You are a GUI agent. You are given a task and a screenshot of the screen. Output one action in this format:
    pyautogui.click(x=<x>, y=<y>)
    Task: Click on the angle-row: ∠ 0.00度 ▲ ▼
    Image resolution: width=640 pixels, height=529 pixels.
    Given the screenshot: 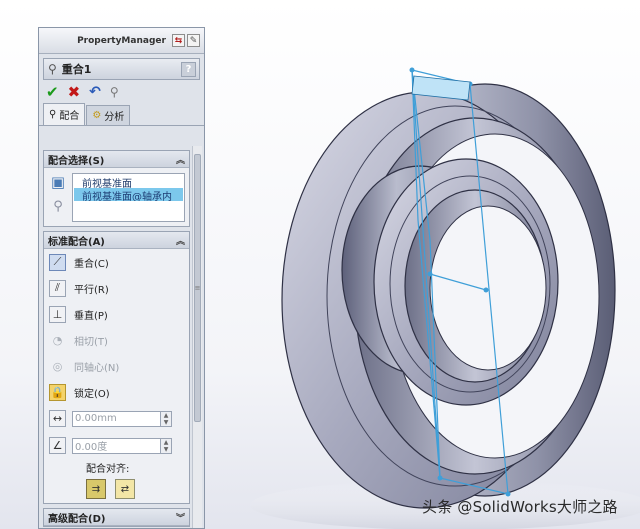 What is the action you would take?
    pyautogui.click(x=116, y=445)
    